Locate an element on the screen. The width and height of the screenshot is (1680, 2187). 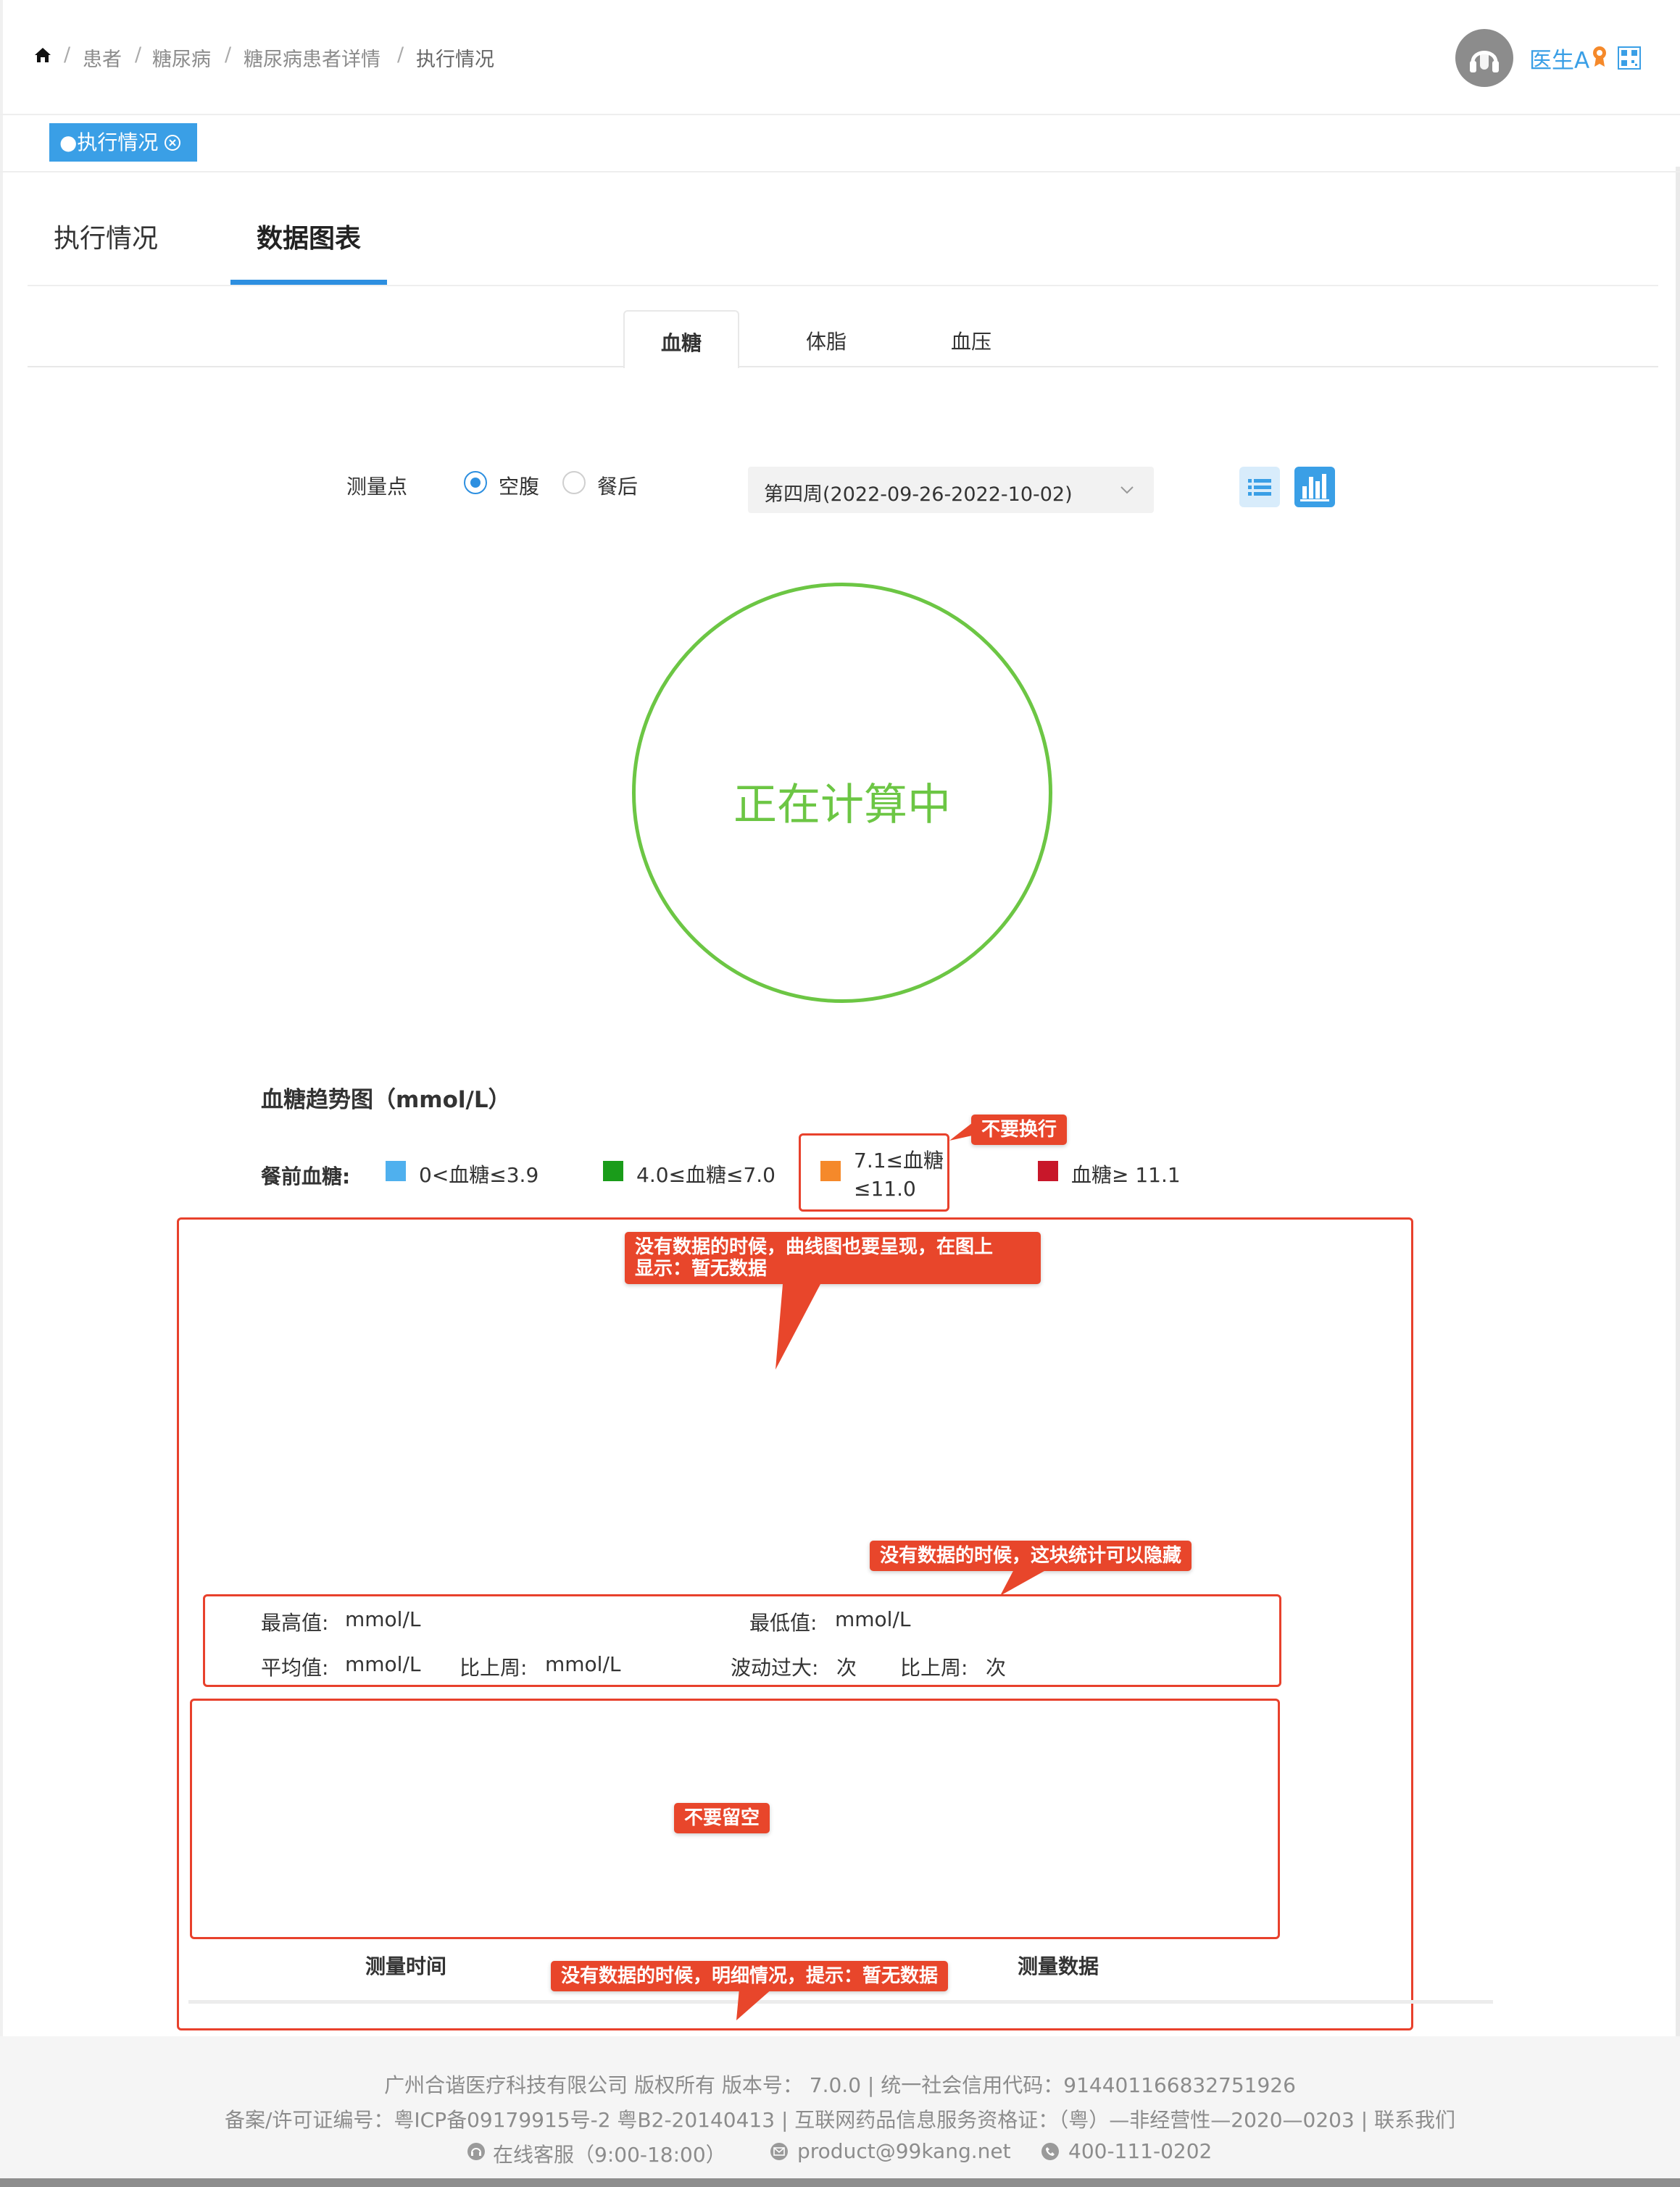
sub-tab-body-fat: 体脂 is located at coordinates (826, 340).